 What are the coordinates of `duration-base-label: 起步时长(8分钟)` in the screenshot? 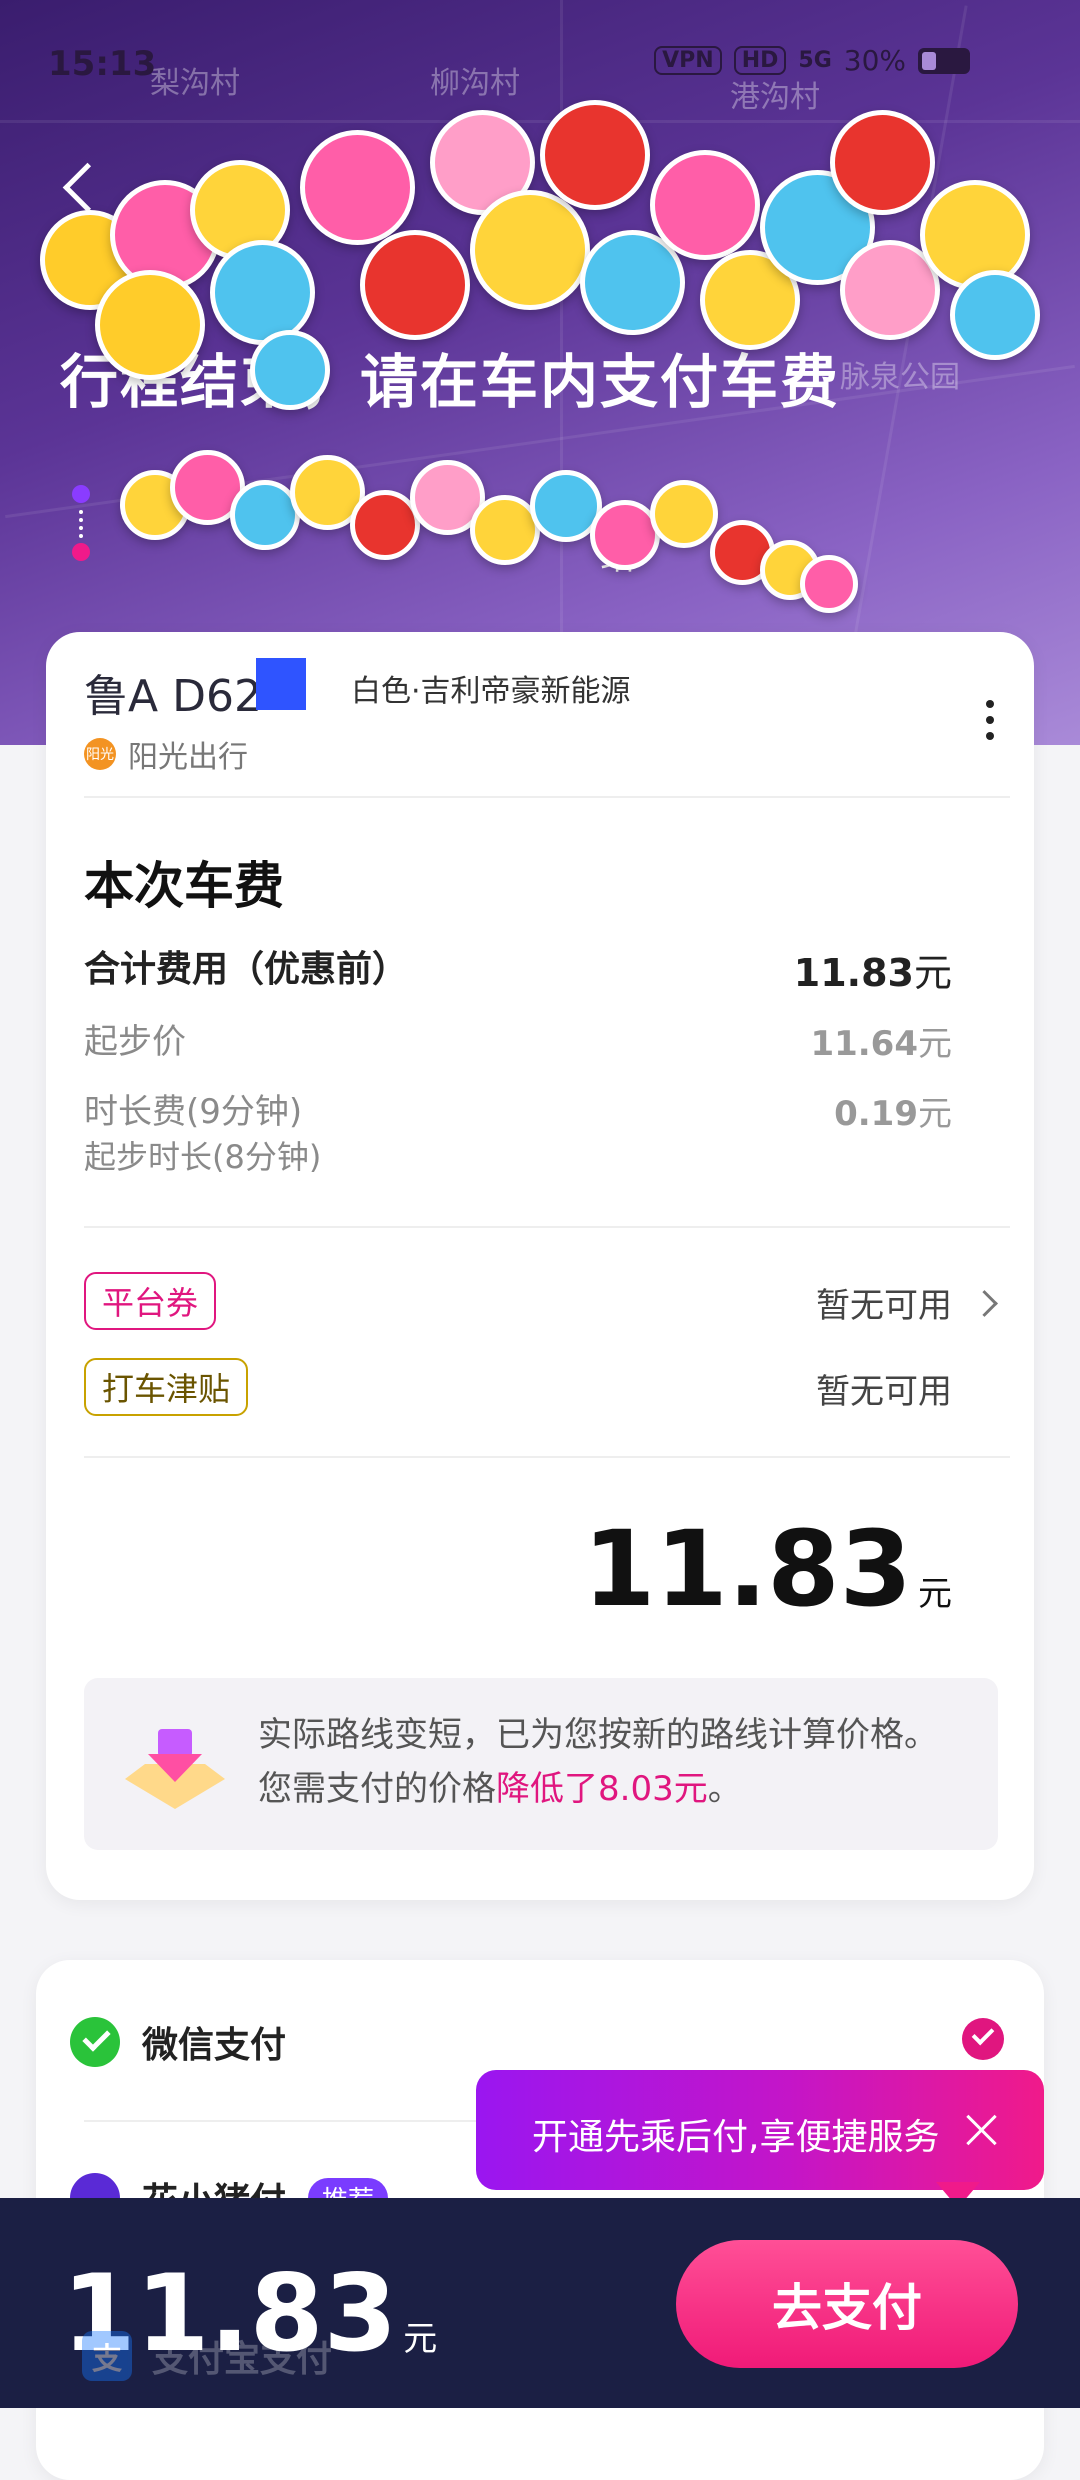 It's located at (203, 1157).